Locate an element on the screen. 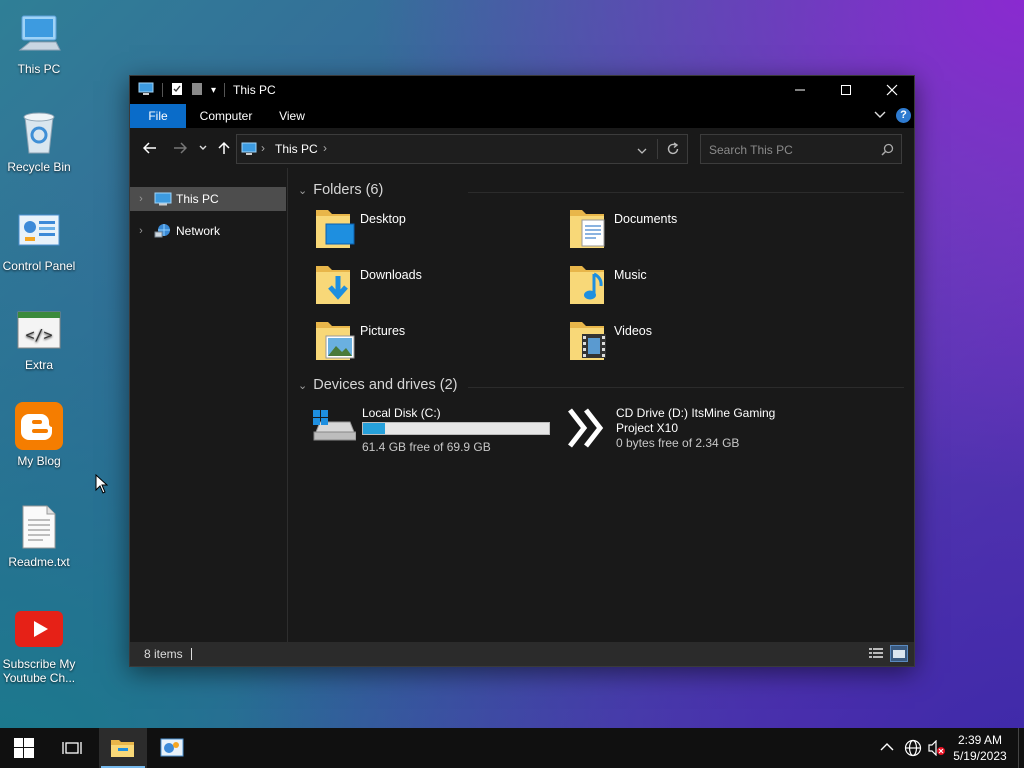  start-button is located at coordinates (24, 748).